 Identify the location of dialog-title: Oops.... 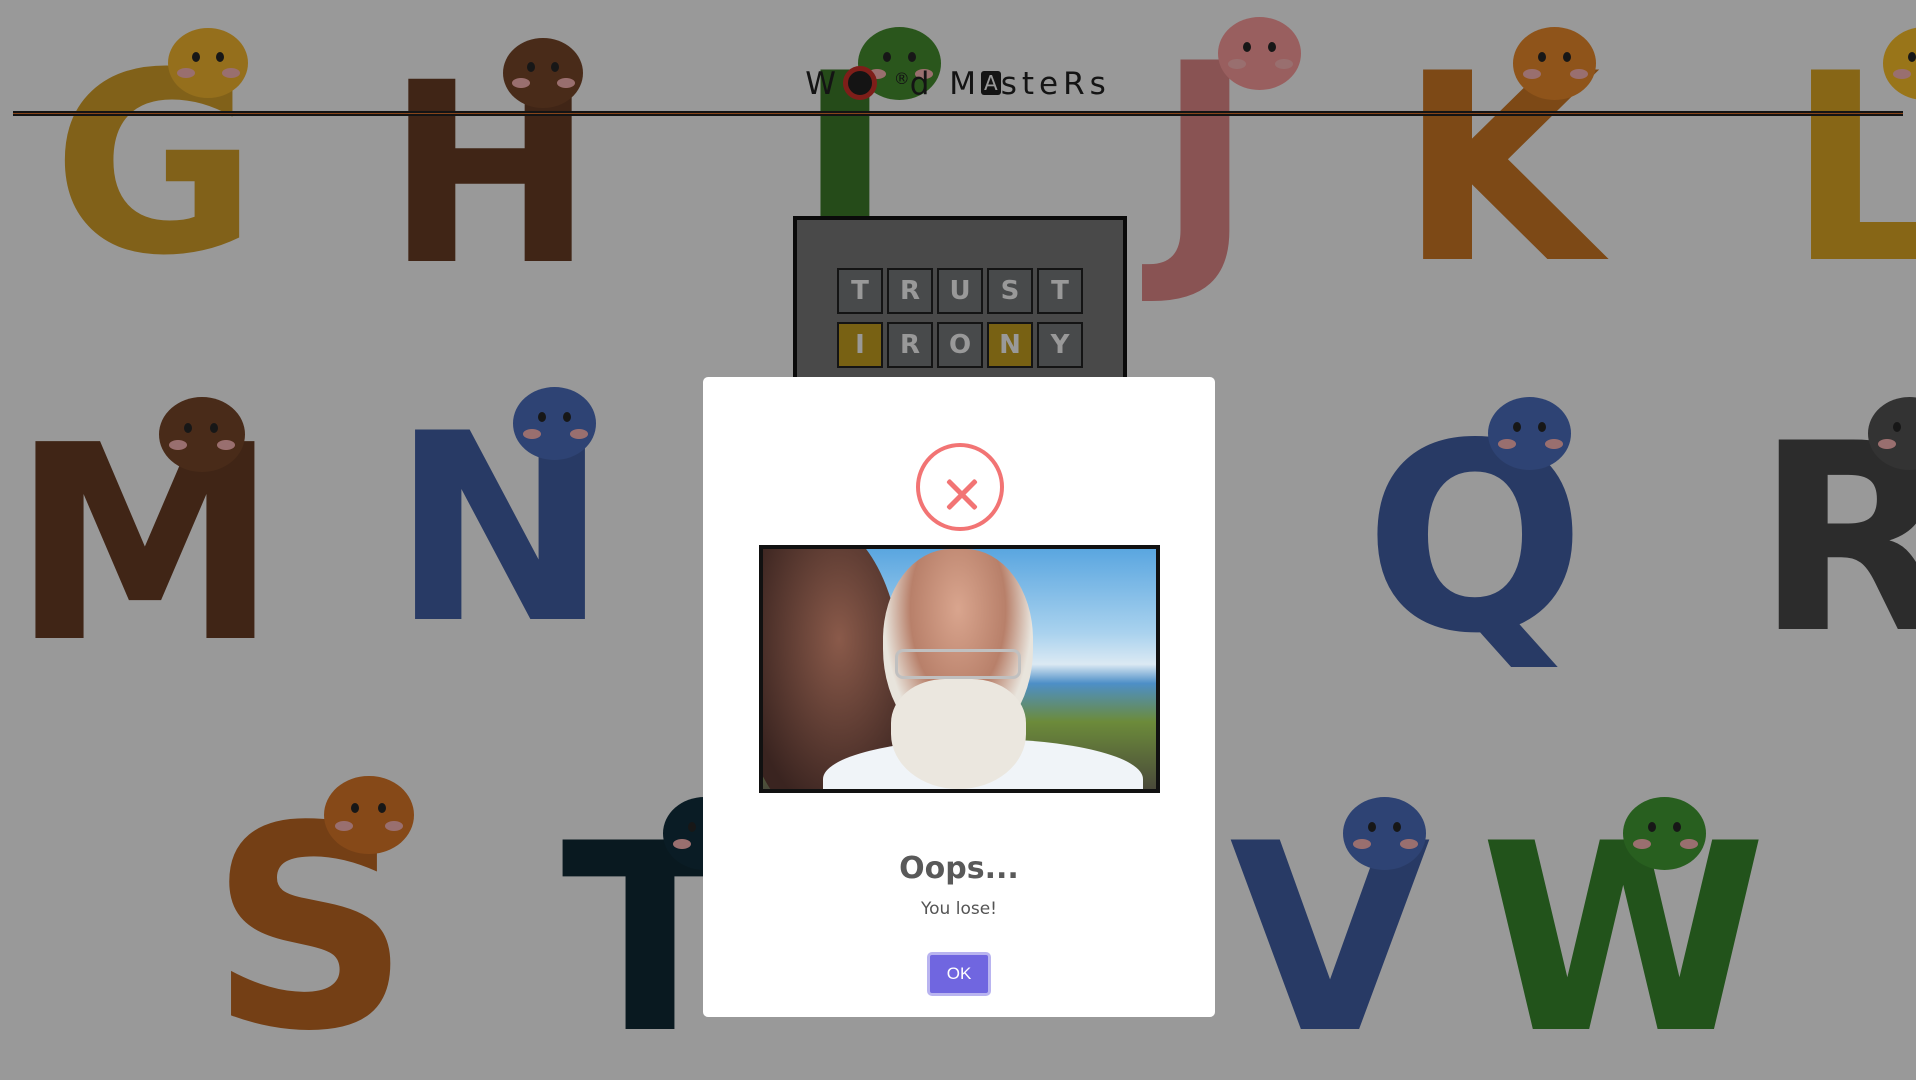
(959, 868).